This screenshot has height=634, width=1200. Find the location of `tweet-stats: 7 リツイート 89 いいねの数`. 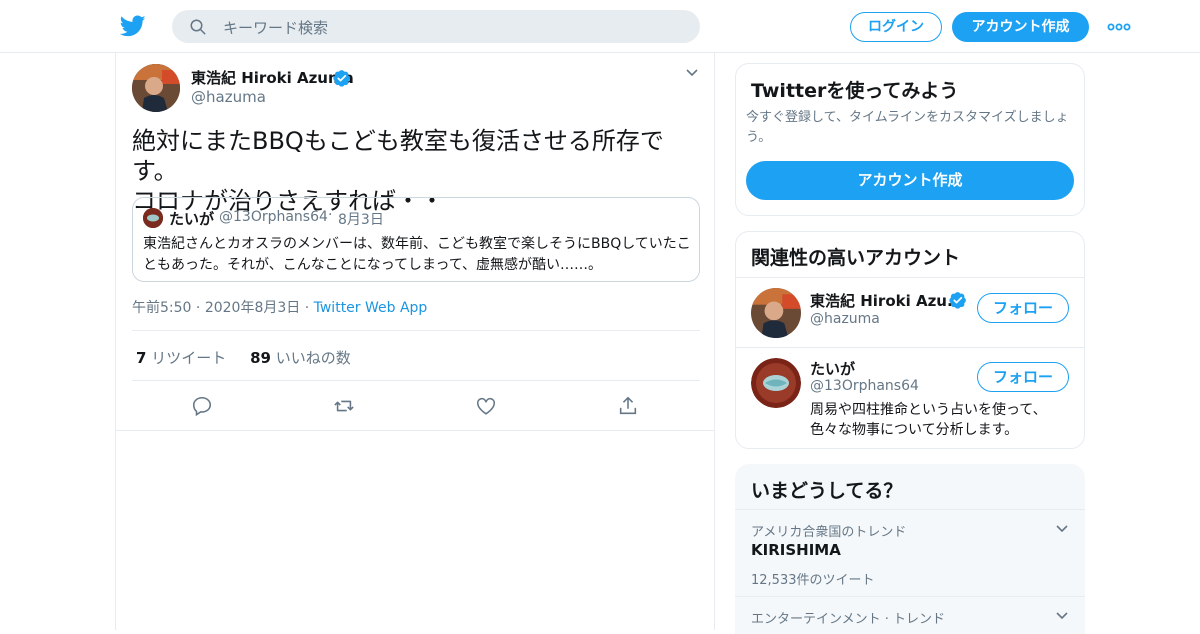

tweet-stats: 7 リツイート 89 いいねの数 is located at coordinates (243, 357).